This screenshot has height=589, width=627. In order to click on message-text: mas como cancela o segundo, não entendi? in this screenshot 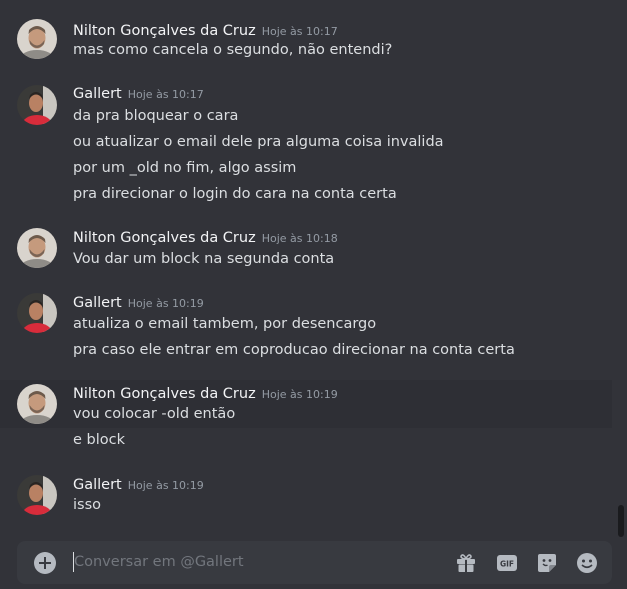, I will do `click(233, 50)`.